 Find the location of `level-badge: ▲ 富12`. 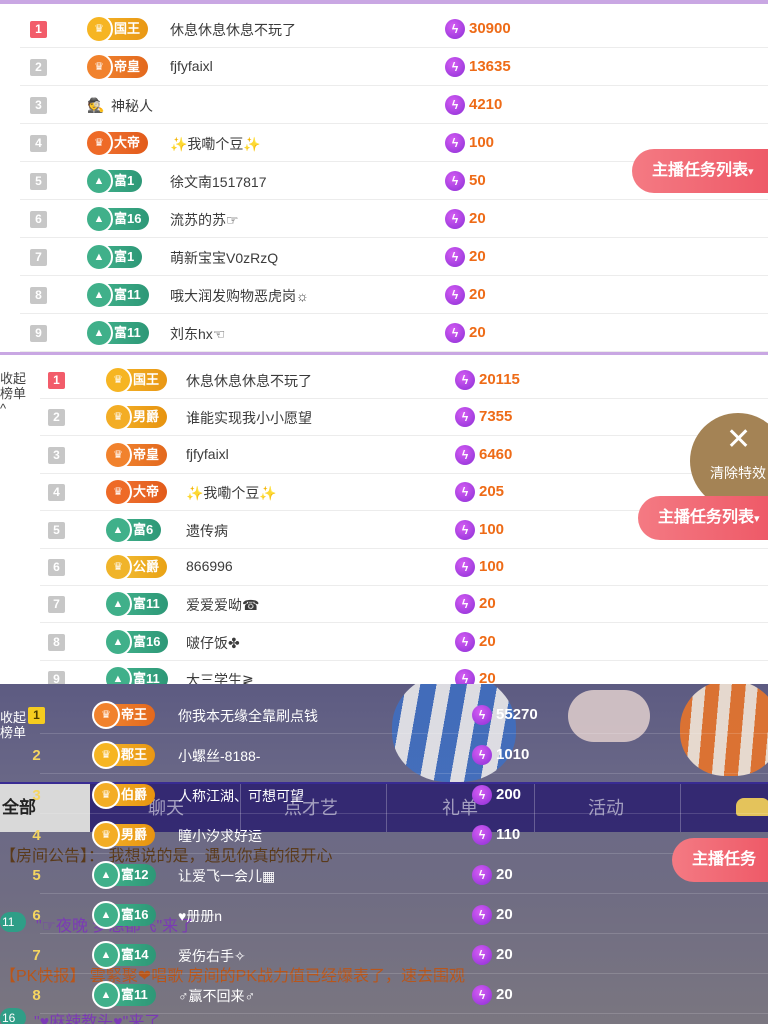

level-badge: ▲ 富12 is located at coordinates (124, 875).